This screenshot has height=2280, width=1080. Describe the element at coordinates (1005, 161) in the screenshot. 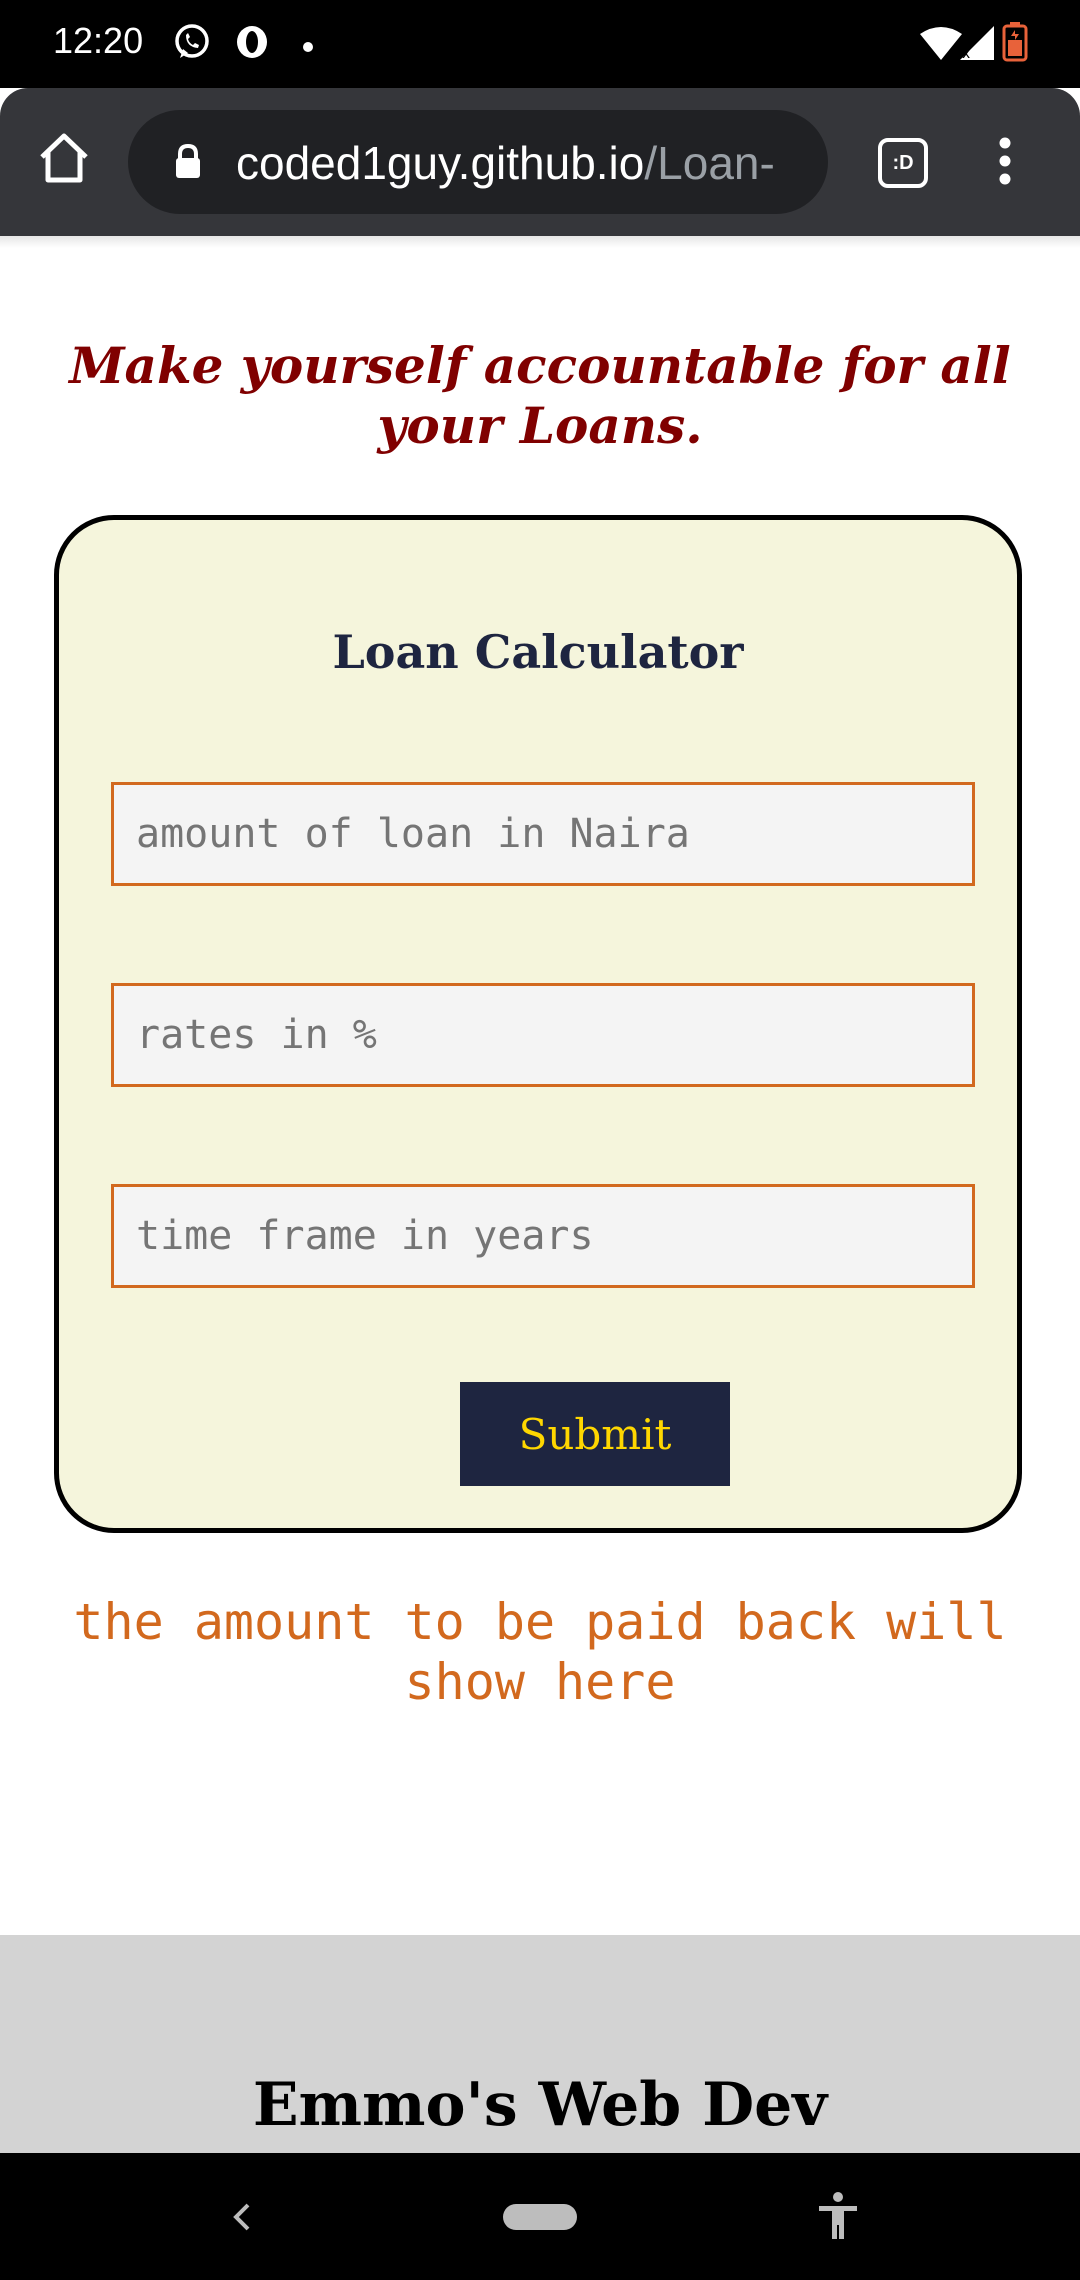

I see `more-vert-icon` at that location.